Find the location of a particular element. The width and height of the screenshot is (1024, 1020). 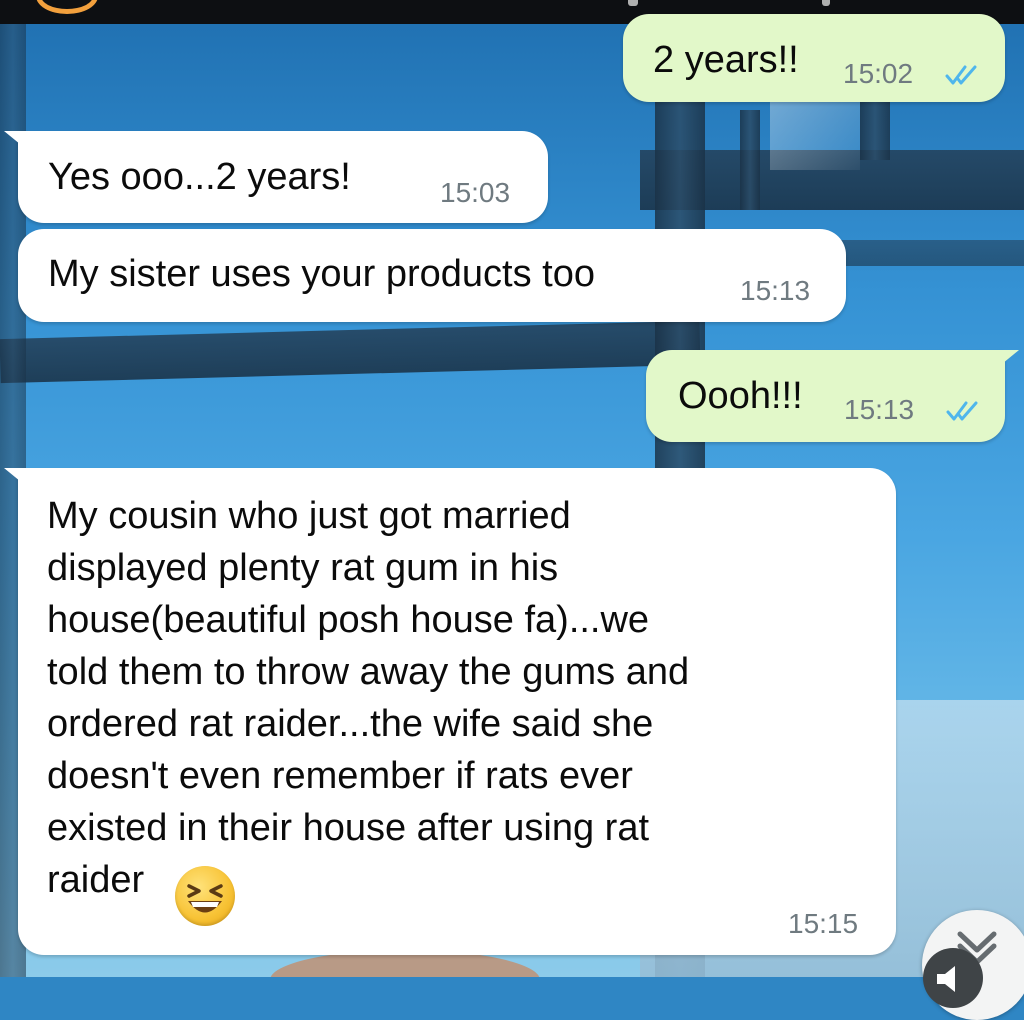

message-text: Oooh!!! is located at coordinates (740, 396).